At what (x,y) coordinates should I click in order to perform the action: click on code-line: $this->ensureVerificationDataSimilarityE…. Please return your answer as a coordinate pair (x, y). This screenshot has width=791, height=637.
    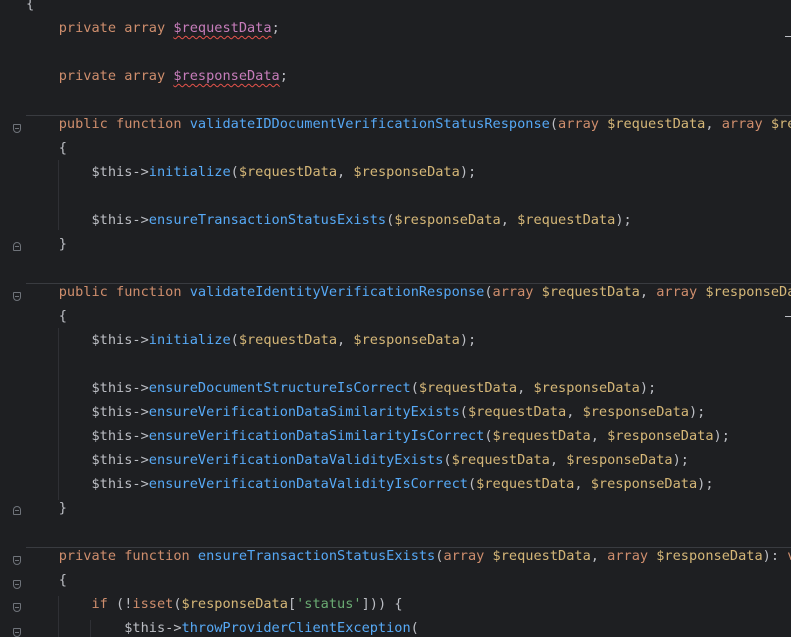
    Looking at the image, I should click on (395, 412).